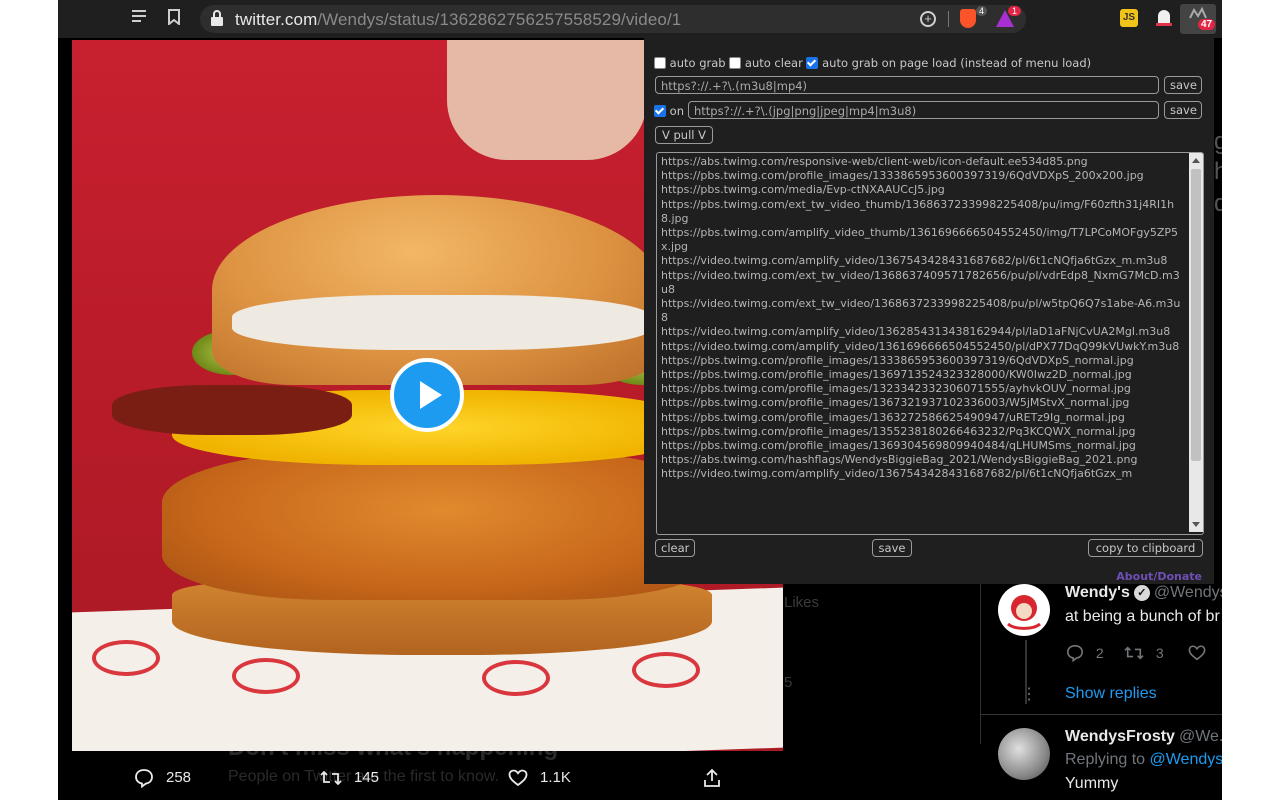 The height and width of the screenshot is (800, 1280). What do you see at coordinates (1218, 171) in the screenshot?
I see `ghost-letter-h: h` at bounding box center [1218, 171].